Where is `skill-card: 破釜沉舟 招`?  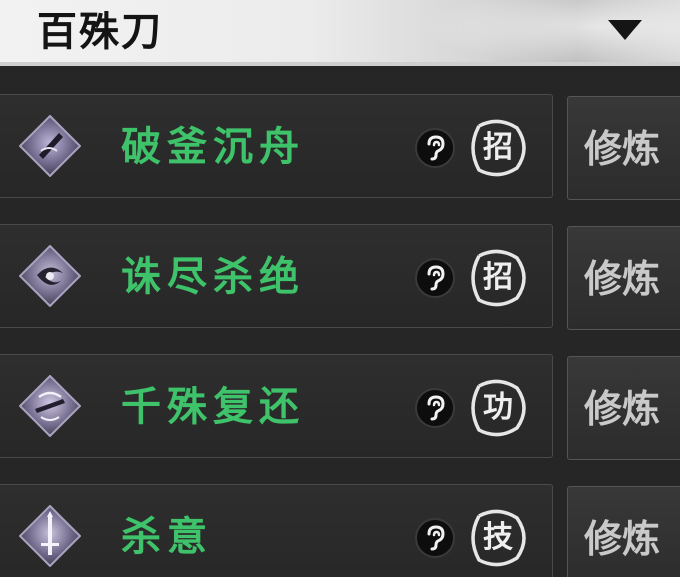
skill-card: 破釜沉舟 招 is located at coordinates (276, 146).